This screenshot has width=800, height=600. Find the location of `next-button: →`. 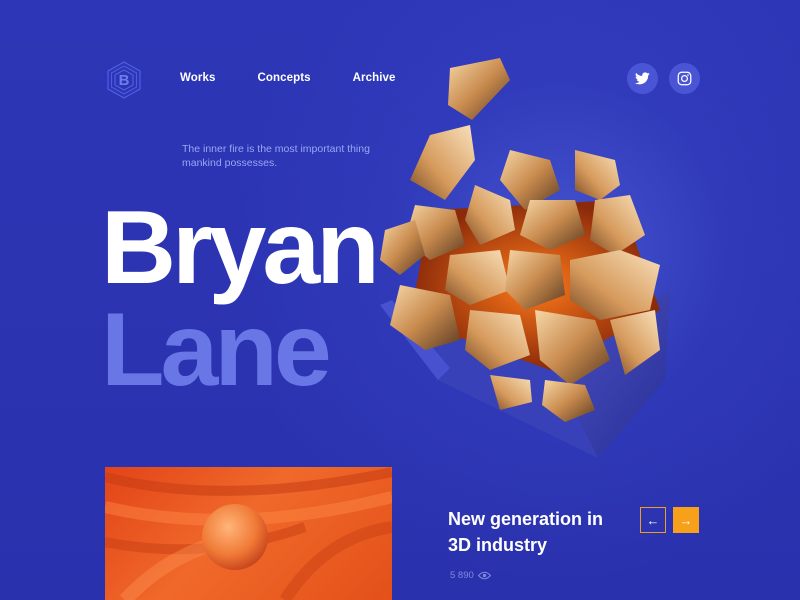

next-button: → is located at coordinates (686, 520).